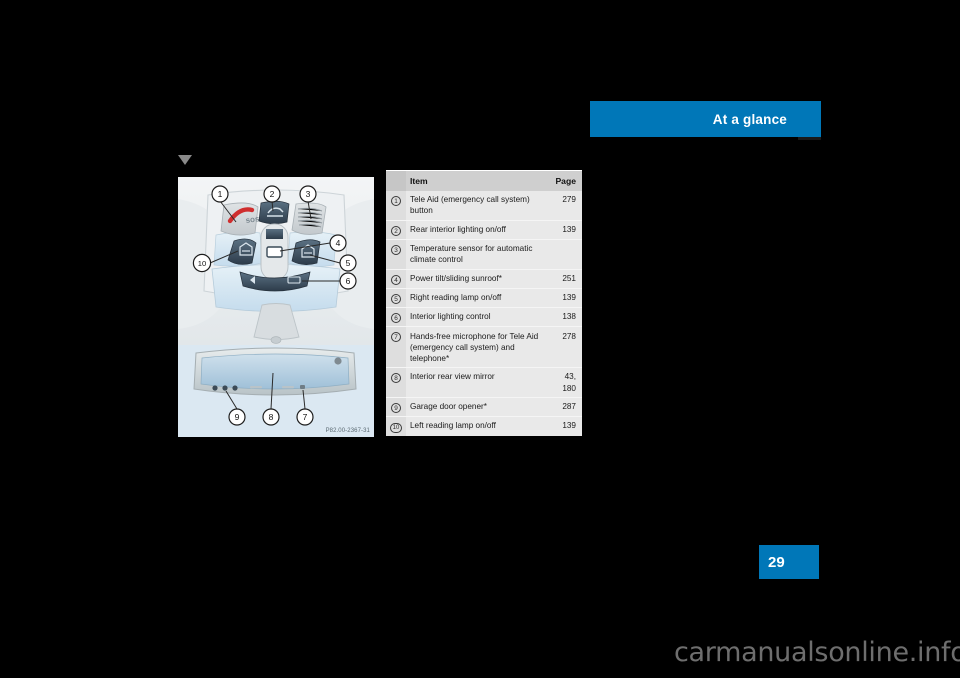 This screenshot has width=960, height=678. I want to click on row-number-cell: 6, so click(396, 317).